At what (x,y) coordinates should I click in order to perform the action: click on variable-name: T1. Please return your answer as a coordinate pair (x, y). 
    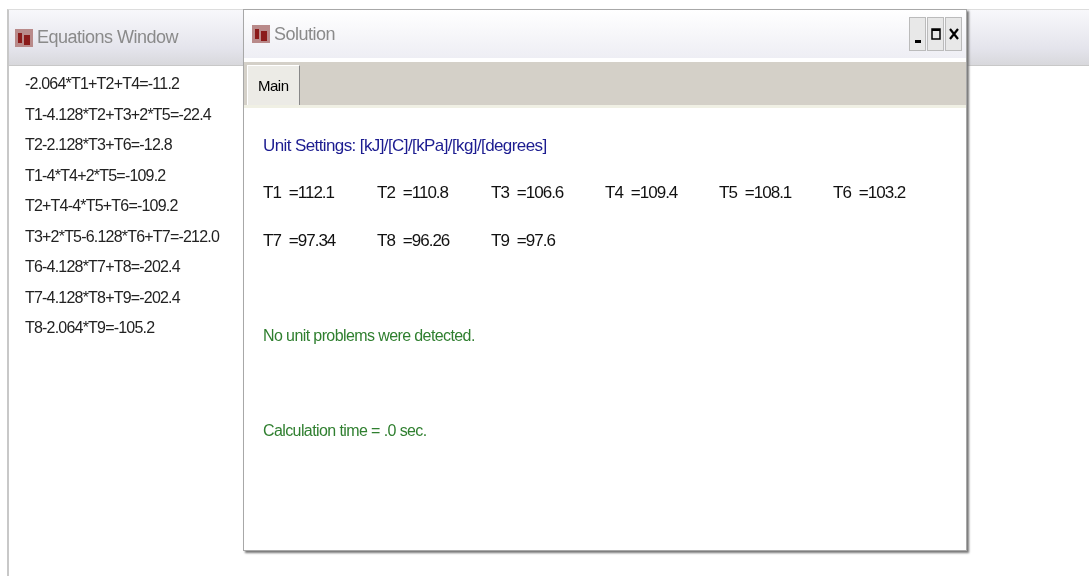
    Looking at the image, I should click on (272, 193).